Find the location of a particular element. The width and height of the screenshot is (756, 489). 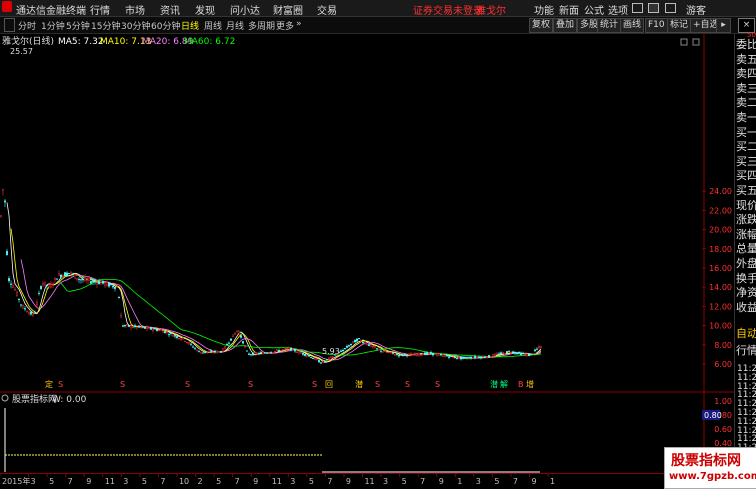

menu-options: 选项 is located at coordinates (618, 9).